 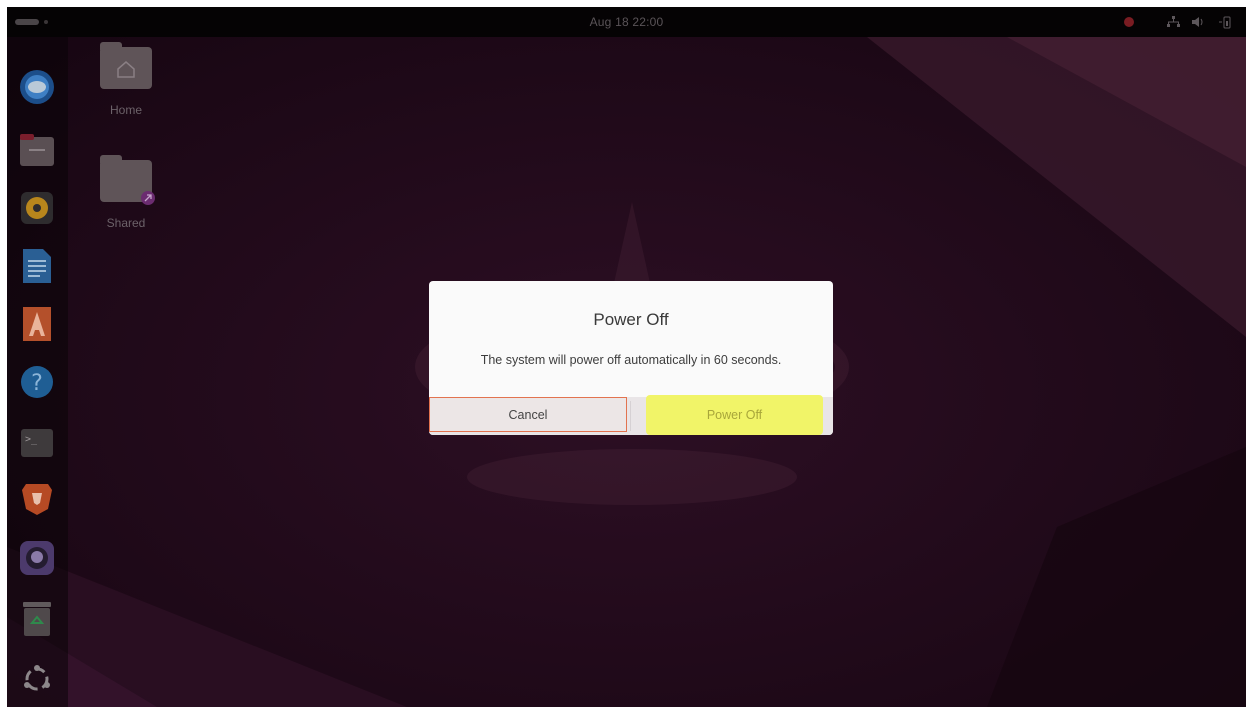 What do you see at coordinates (734, 415) in the screenshot?
I see `power-off-button: Power Off` at bounding box center [734, 415].